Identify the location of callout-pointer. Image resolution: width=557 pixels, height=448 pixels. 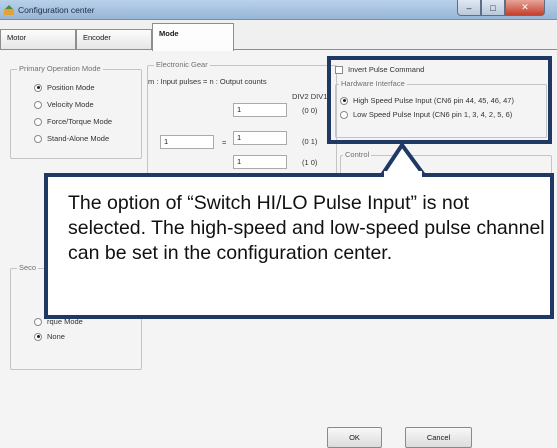
(403, 160).